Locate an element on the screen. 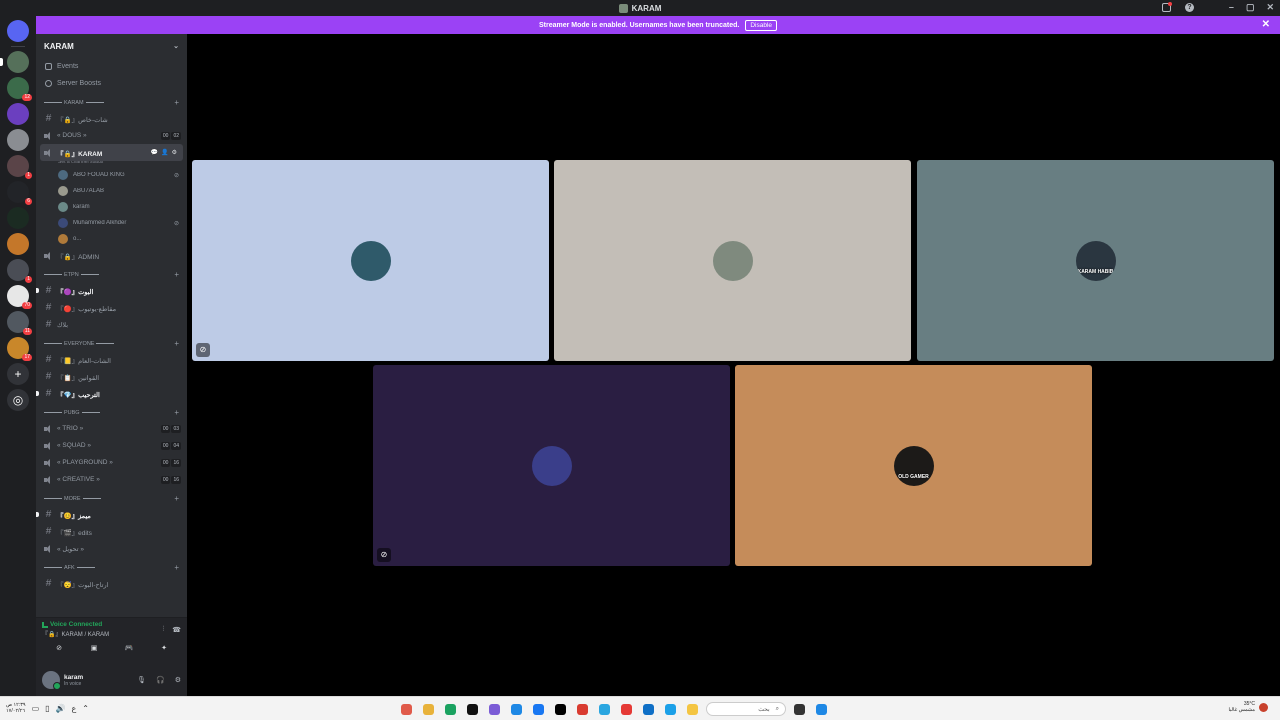 The width and height of the screenshot is (1280, 720). server-boosts-link: Server Boosts is located at coordinates (111, 83).